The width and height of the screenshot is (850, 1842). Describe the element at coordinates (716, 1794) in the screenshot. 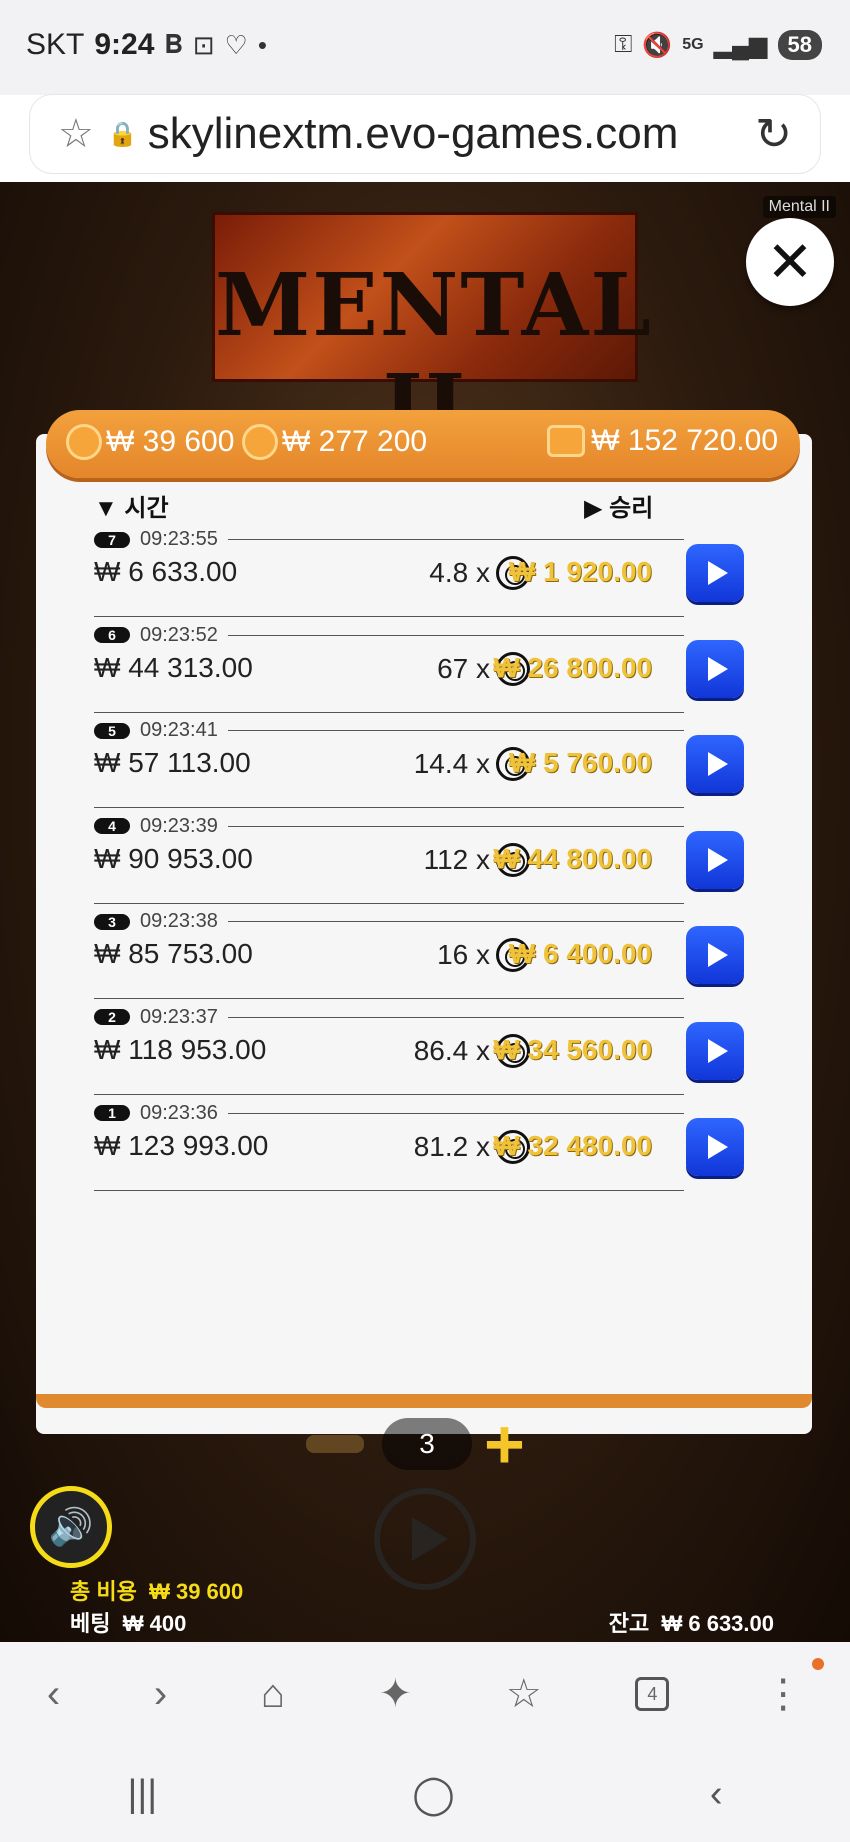

I see `back-nav-icon: ‹` at that location.